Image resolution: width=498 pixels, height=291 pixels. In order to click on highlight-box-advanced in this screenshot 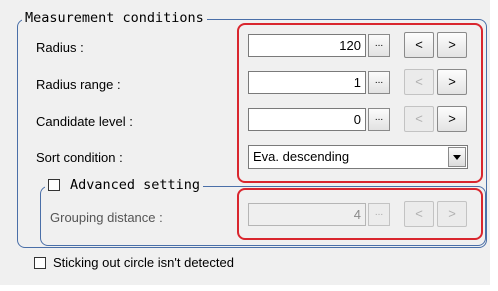, I will do `click(360, 214)`.